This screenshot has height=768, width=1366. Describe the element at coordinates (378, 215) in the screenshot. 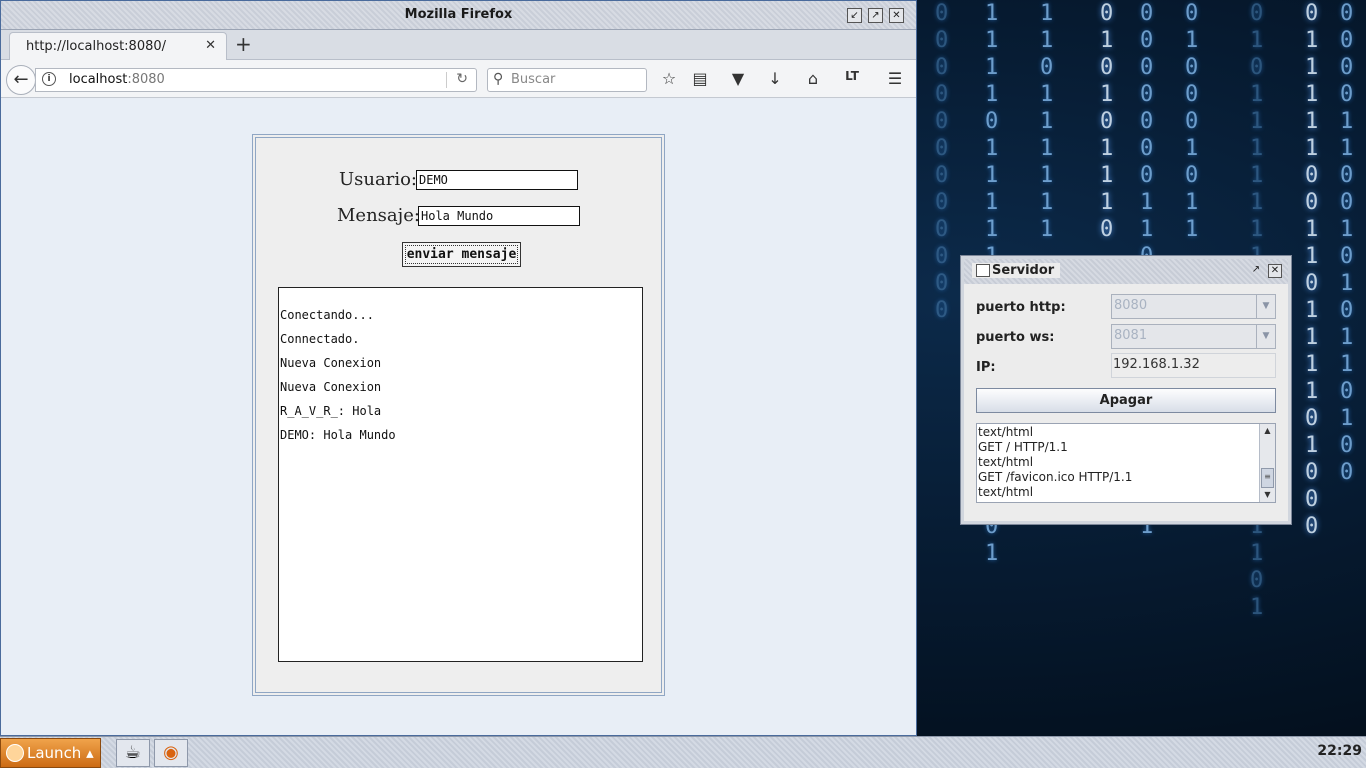

I see `message-label: Mensaje:` at that location.